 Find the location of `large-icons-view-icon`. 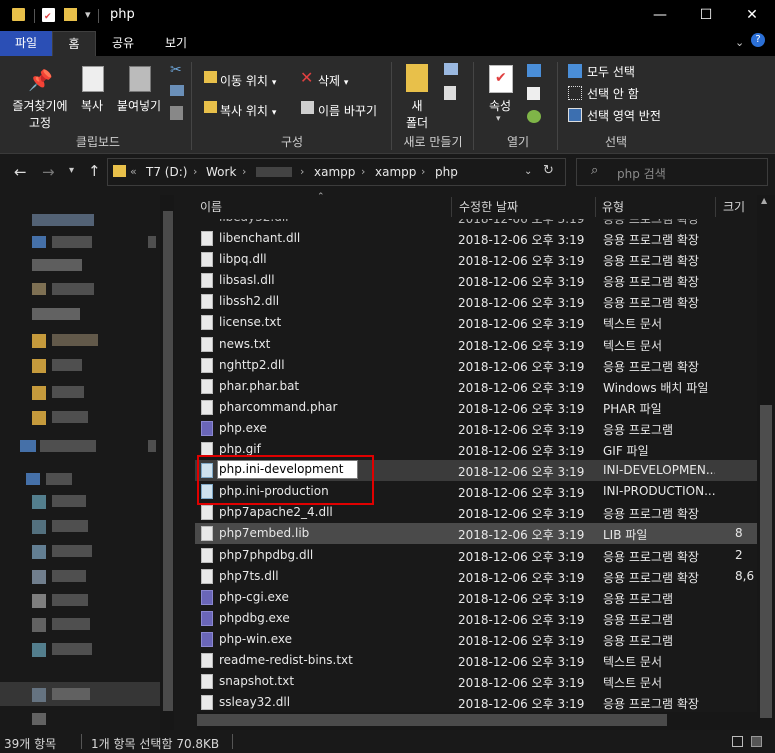

large-icons-view-icon is located at coordinates (756, 741).